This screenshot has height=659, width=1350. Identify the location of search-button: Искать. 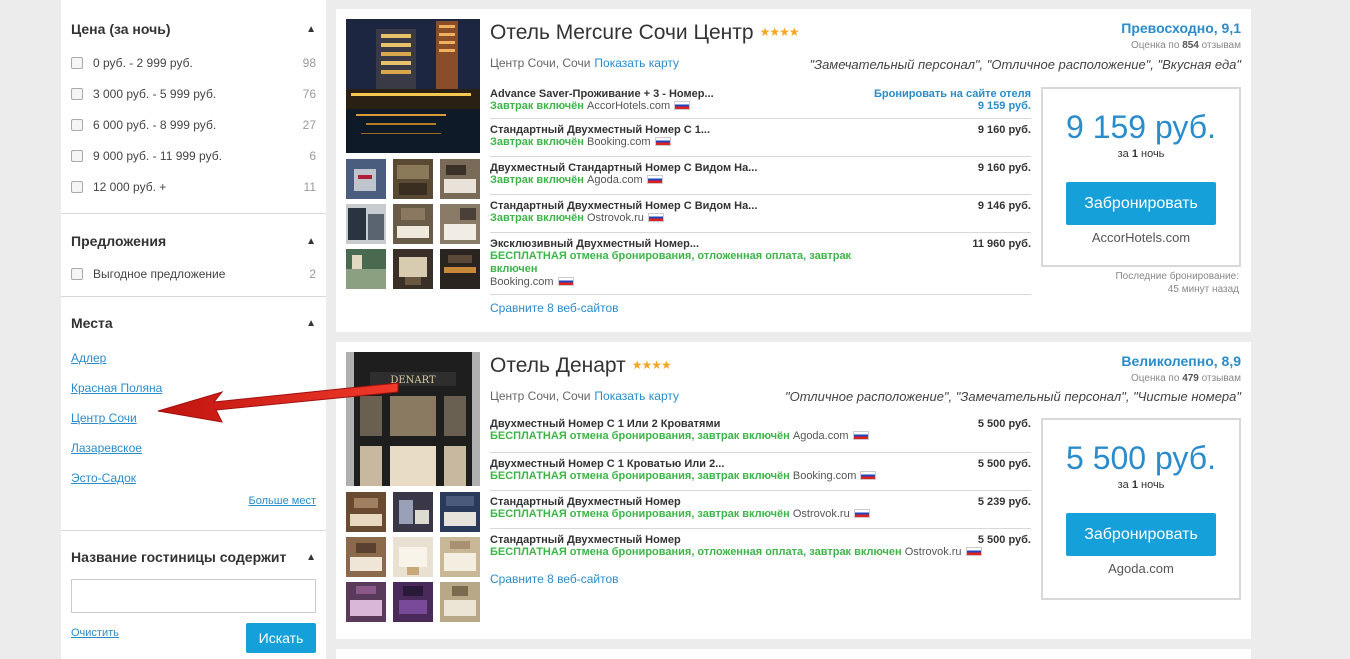
(281, 638).